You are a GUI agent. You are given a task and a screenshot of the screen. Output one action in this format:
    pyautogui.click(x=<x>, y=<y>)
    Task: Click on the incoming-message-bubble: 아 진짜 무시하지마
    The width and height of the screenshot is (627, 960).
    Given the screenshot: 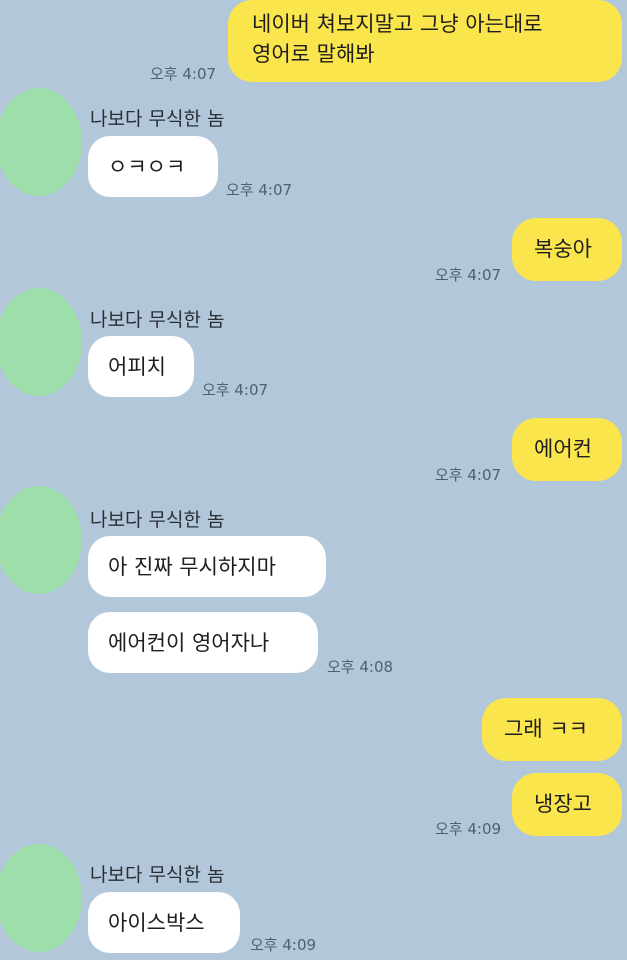 What is the action you would take?
    pyautogui.click(x=207, y=566)
    